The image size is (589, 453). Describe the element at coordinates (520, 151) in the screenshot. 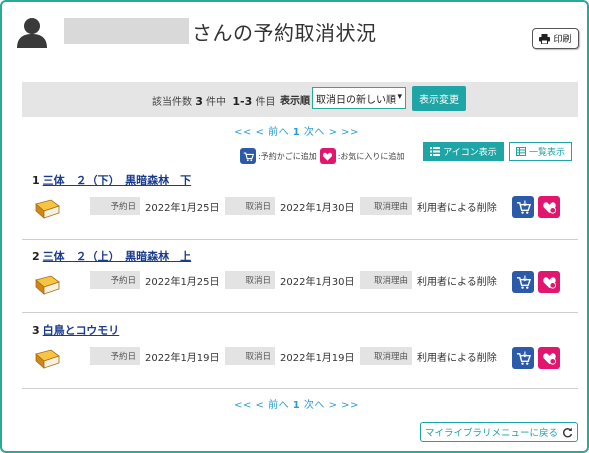

I see `table-icon` at that location.